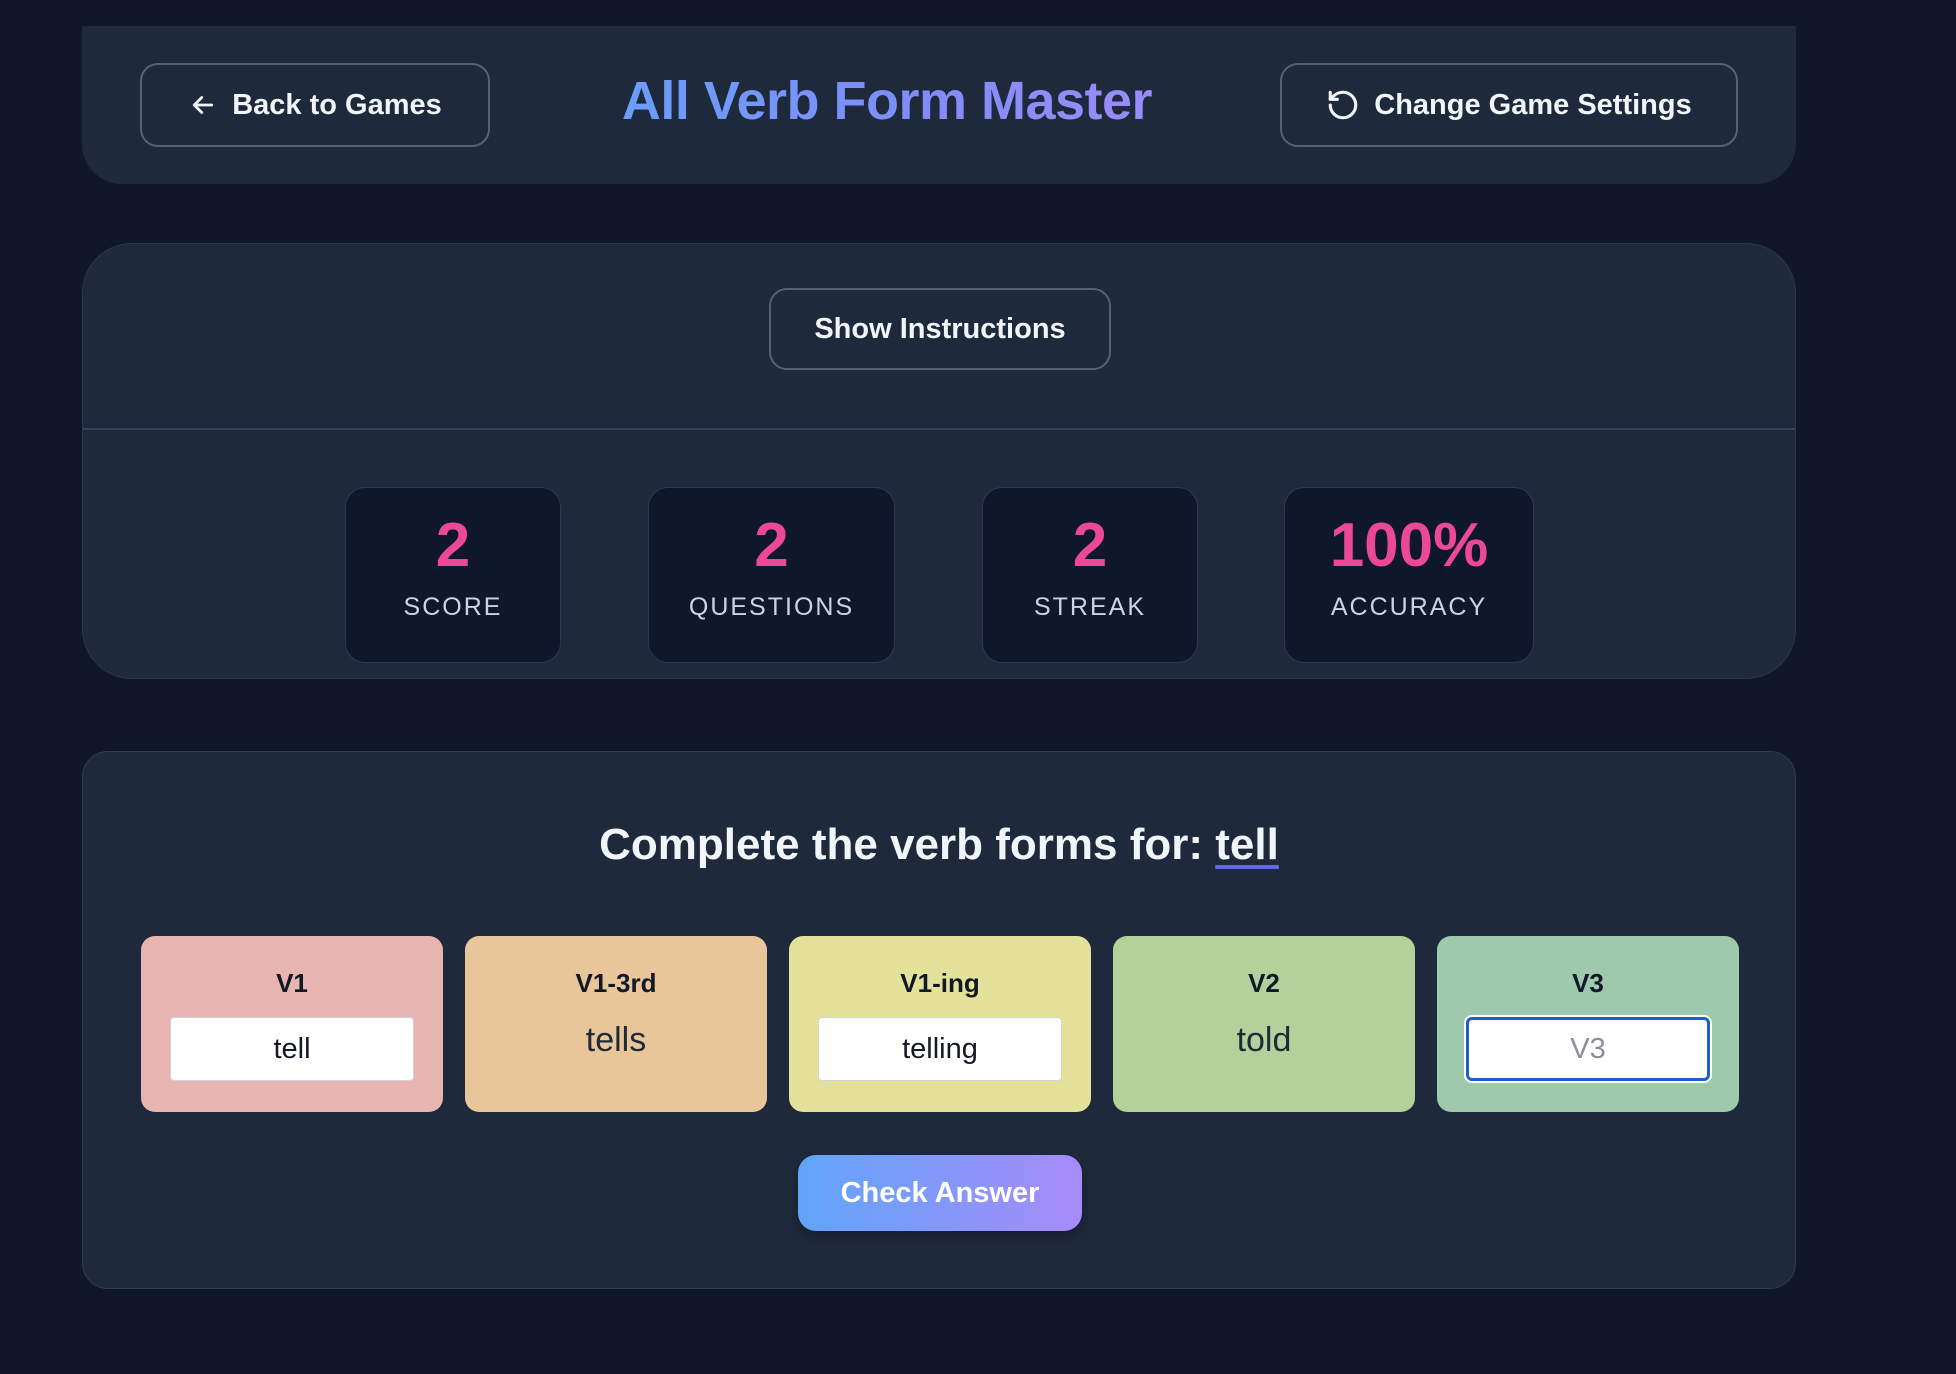  I want to click on form-box-v1-ing: V1-ing, so click(940, 1024).